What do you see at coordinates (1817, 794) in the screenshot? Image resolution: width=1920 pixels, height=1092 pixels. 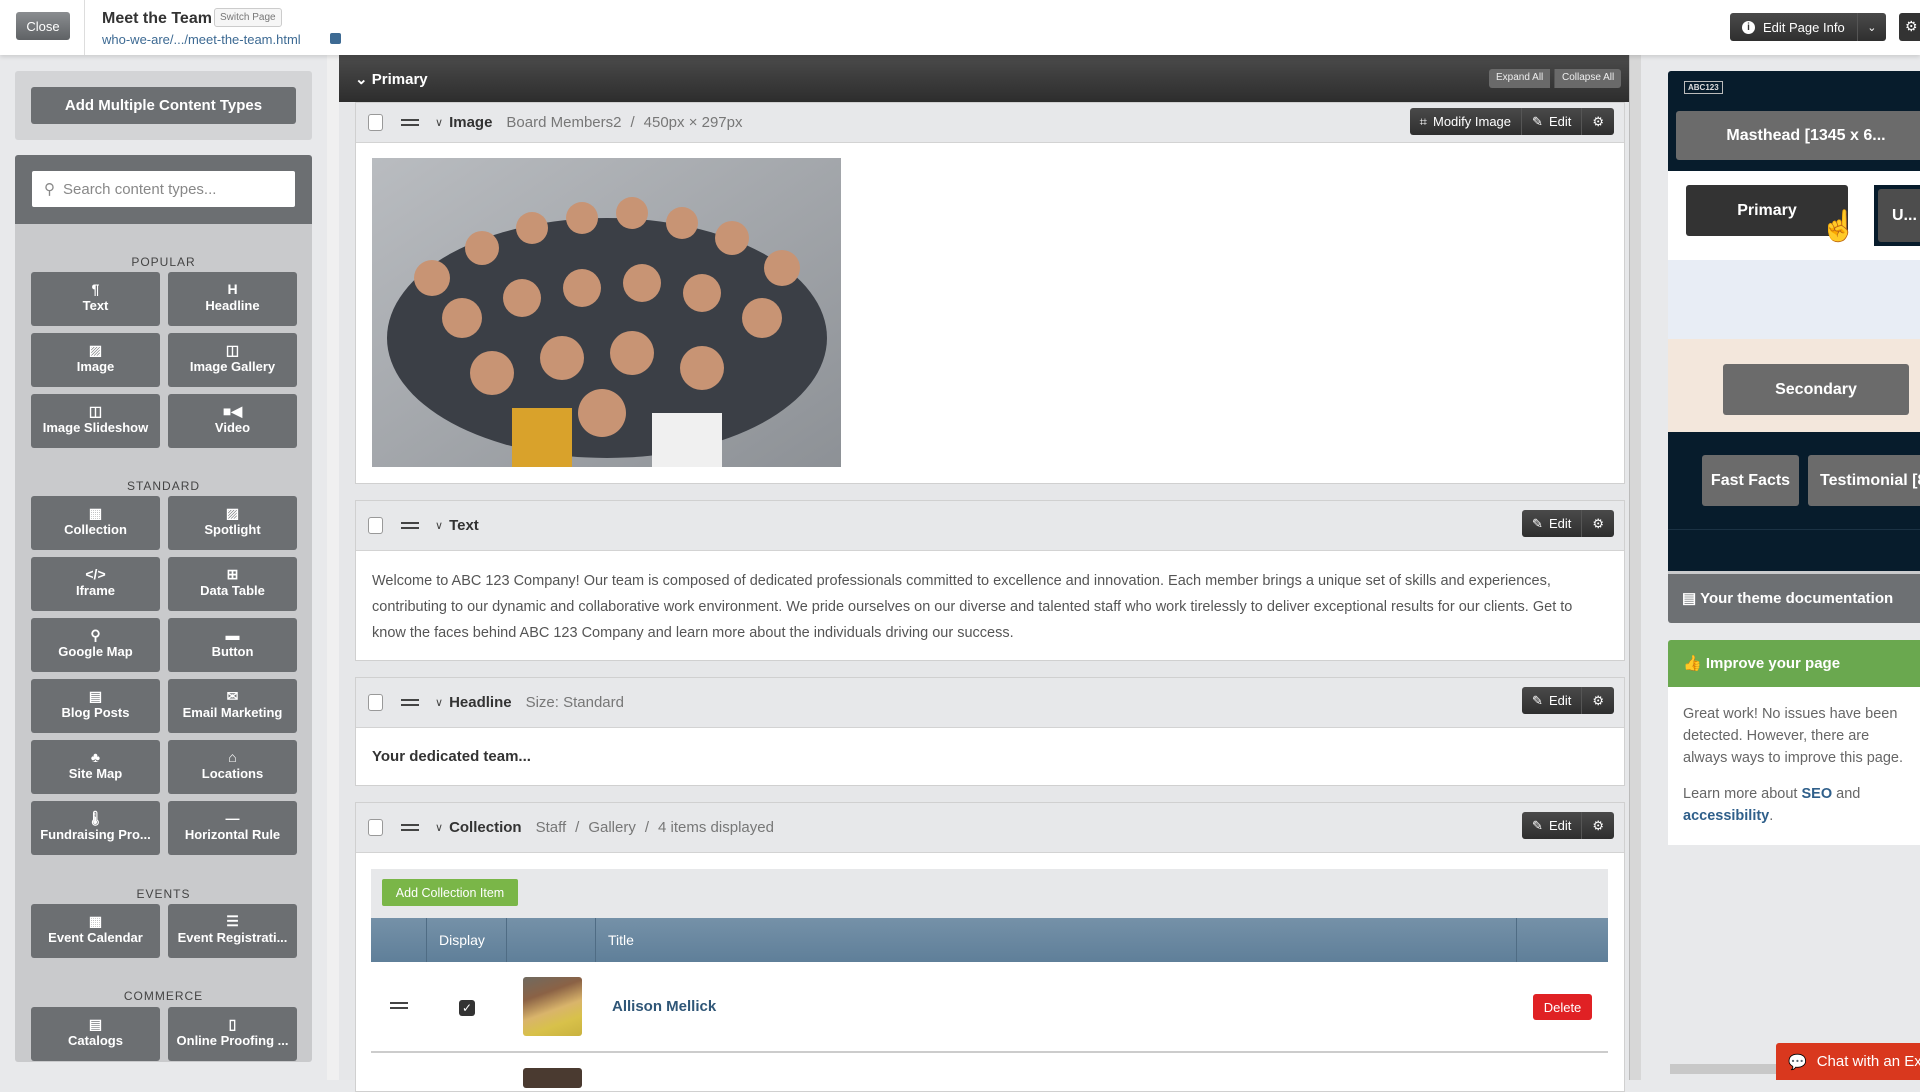 I see `seo-link: SEO` at bounding box center [1817, 794].